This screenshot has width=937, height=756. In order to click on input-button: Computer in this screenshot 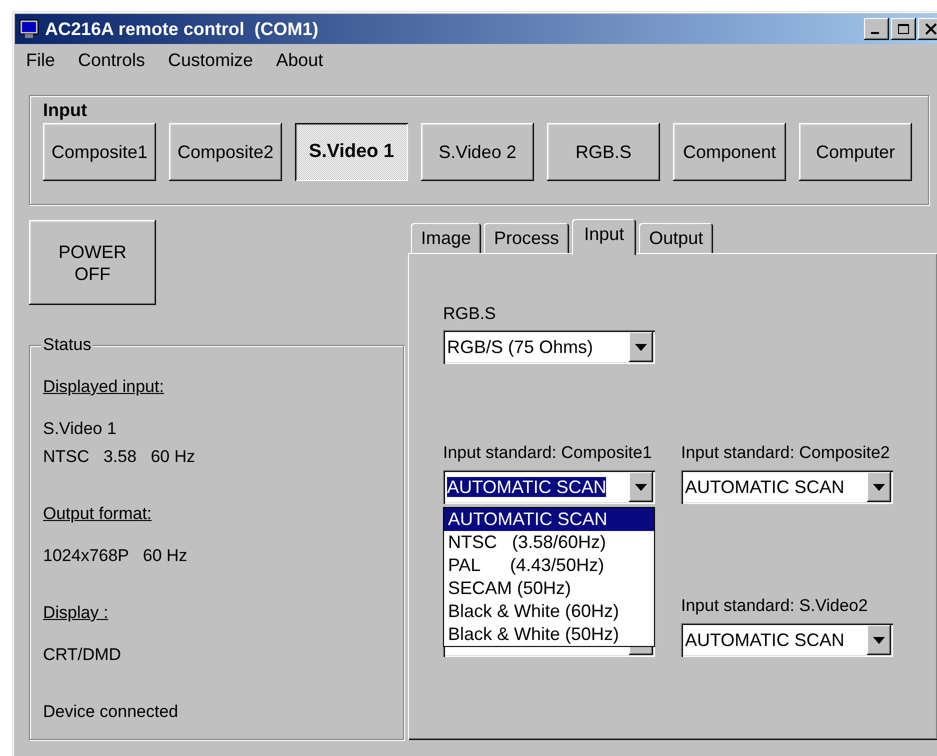, I will do `click(855, 152)`.